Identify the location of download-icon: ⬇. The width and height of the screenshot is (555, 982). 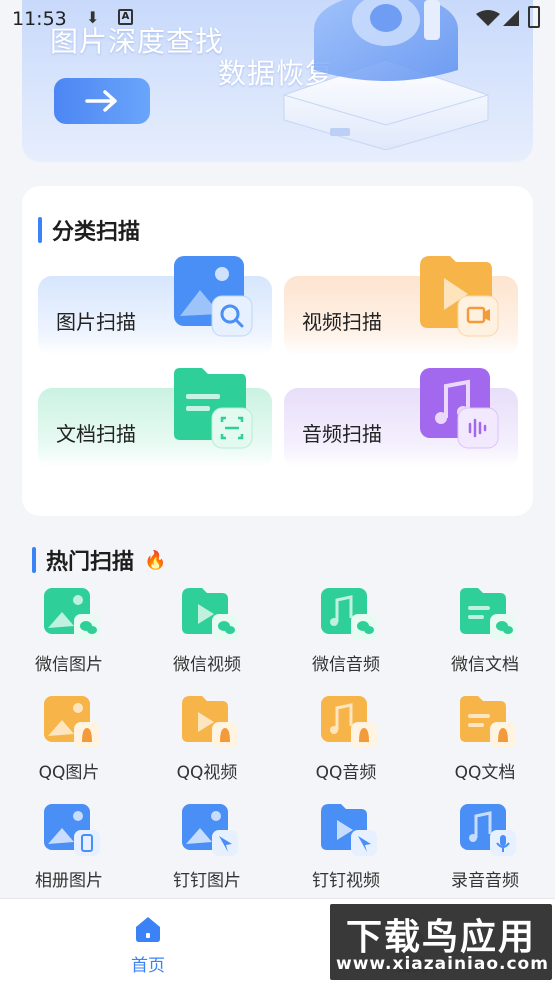
(93, 17).